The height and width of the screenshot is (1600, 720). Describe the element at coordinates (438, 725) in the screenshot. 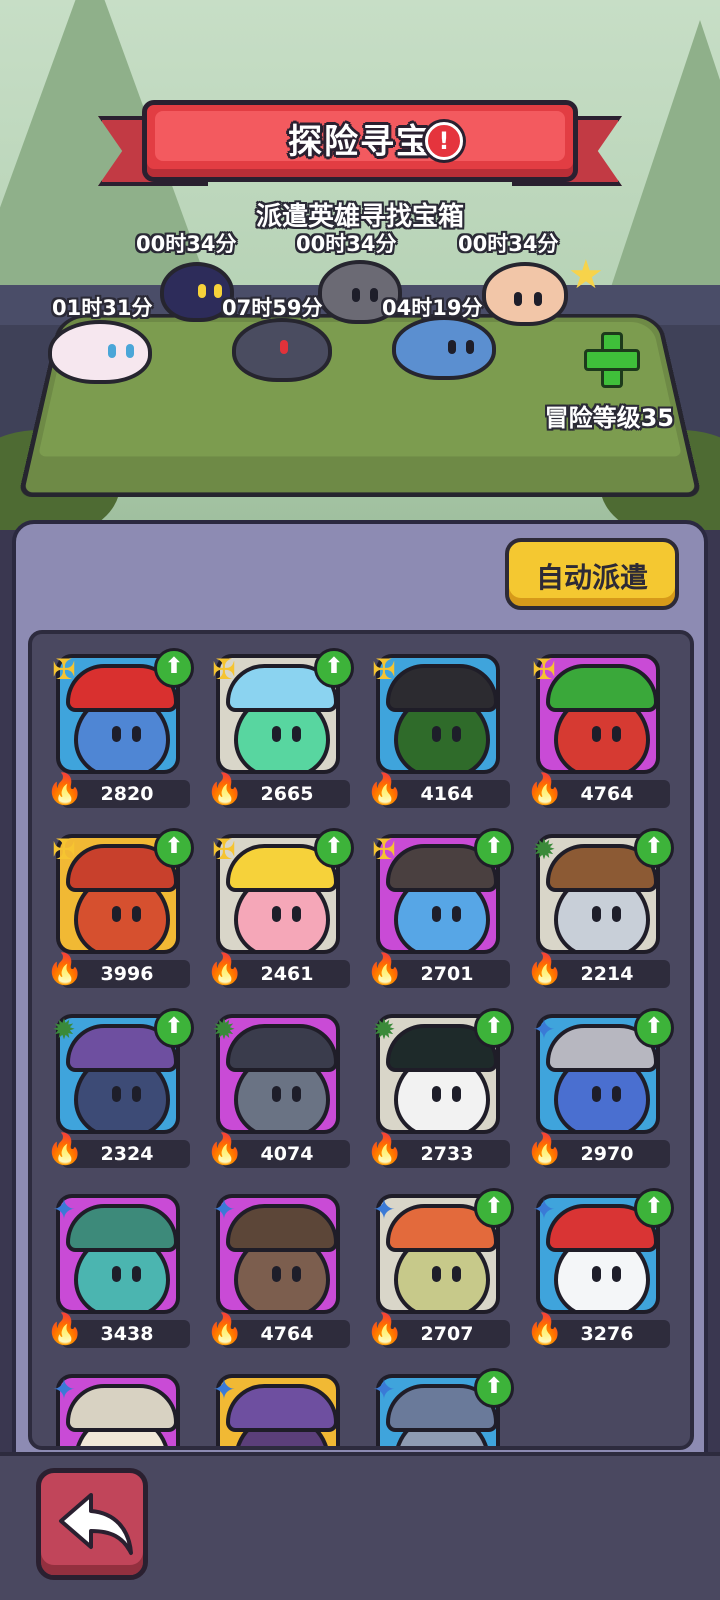

I see `hero-card: ✠ 🔥 4164` at that location.